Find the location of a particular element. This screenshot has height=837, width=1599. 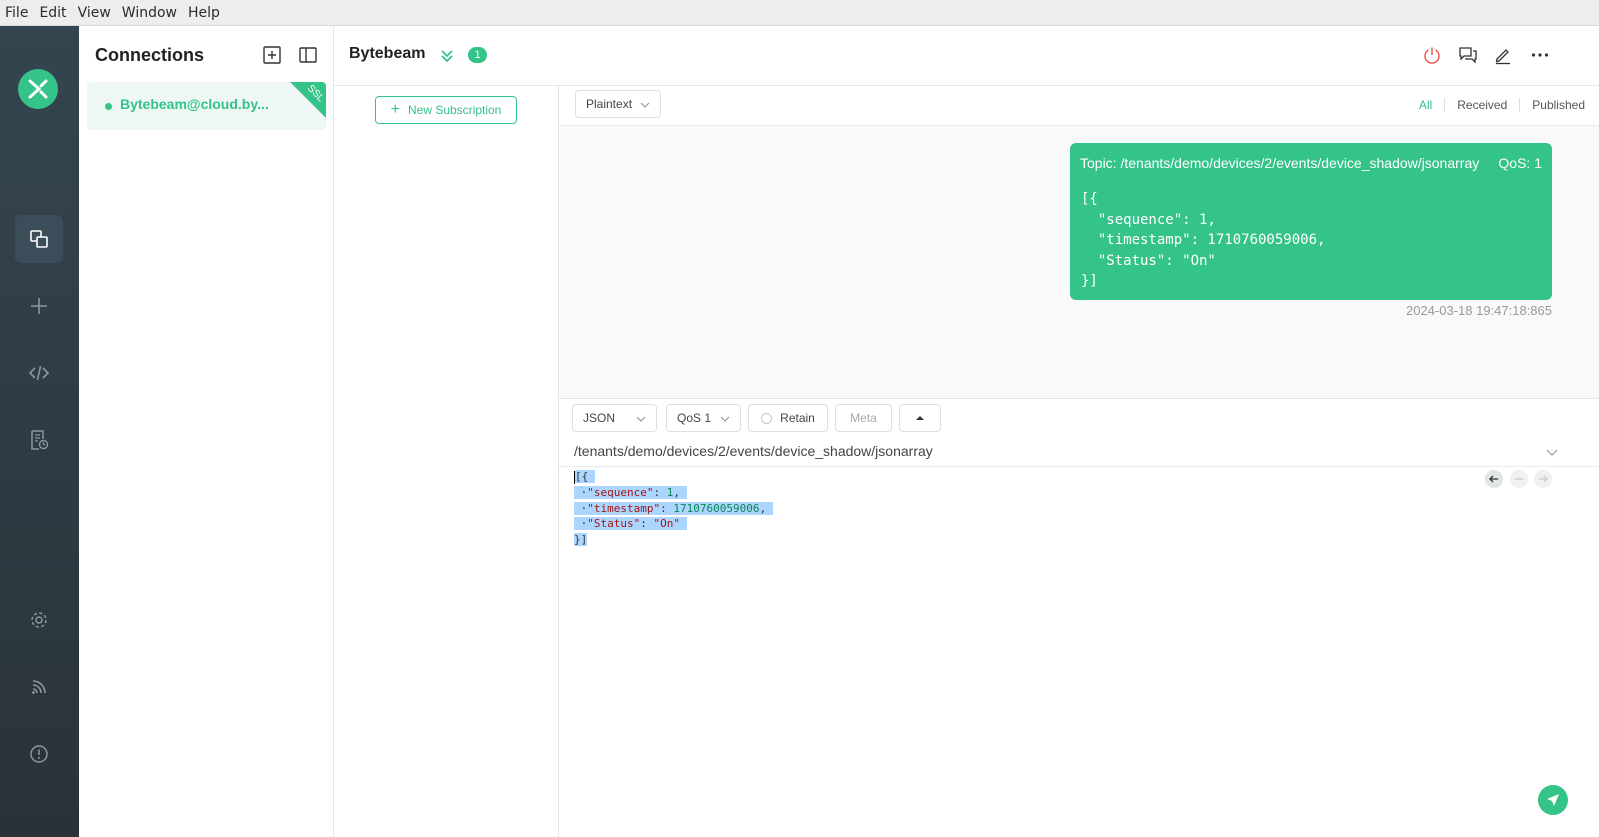

history-back-button is located at coordinates (1494, 479).